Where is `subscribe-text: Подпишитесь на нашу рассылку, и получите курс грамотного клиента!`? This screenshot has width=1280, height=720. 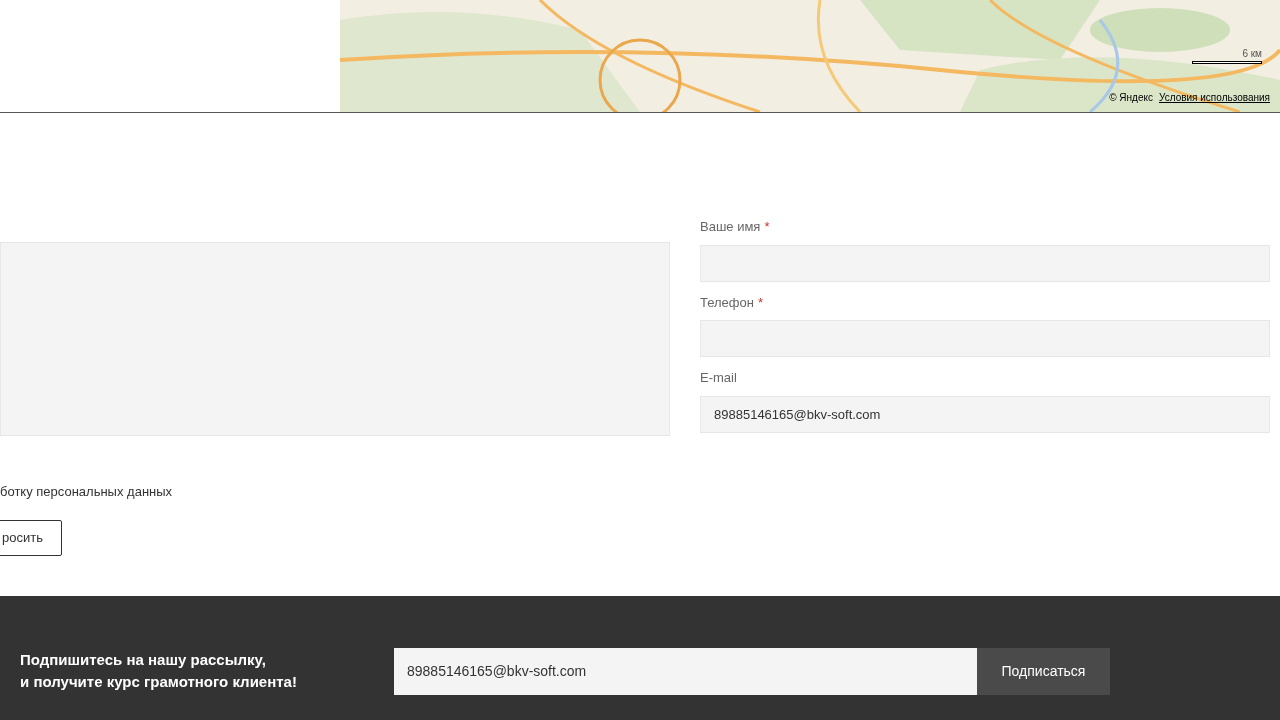 subscribe-text: Подпишитесь на нашу рассылку, и получите курс грамотного клиента! is located at coordinates (159, 671).